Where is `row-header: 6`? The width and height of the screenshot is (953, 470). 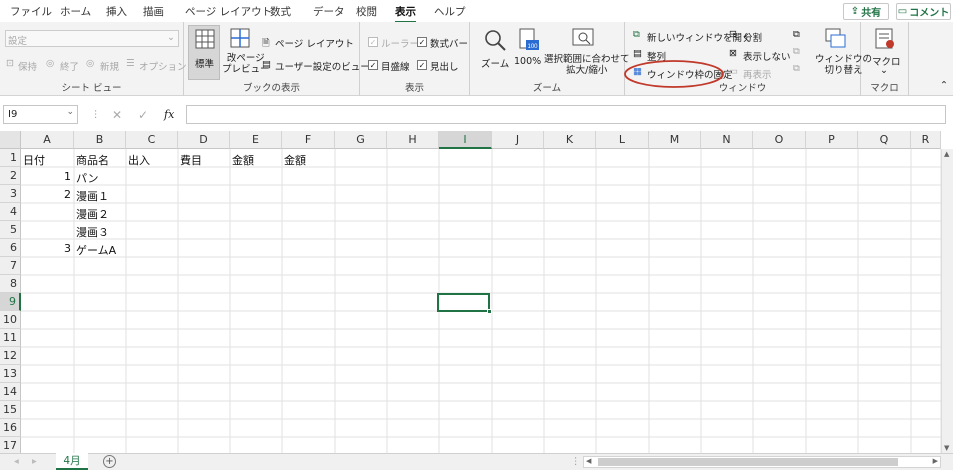
row-header: 6 is located at coordinates (10, 248).